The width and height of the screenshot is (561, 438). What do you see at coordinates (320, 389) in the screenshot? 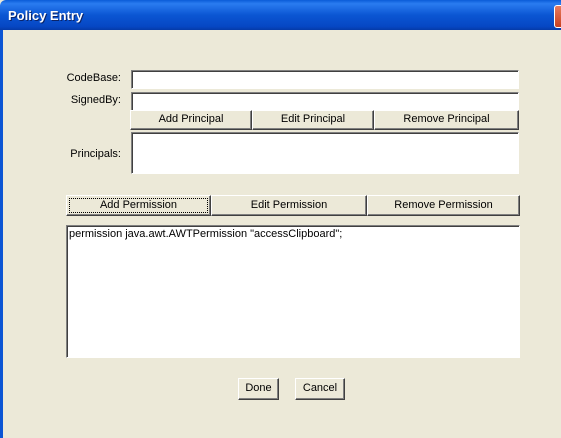
I see `cancel-button: Cancel` at bounding box center [320, 389].